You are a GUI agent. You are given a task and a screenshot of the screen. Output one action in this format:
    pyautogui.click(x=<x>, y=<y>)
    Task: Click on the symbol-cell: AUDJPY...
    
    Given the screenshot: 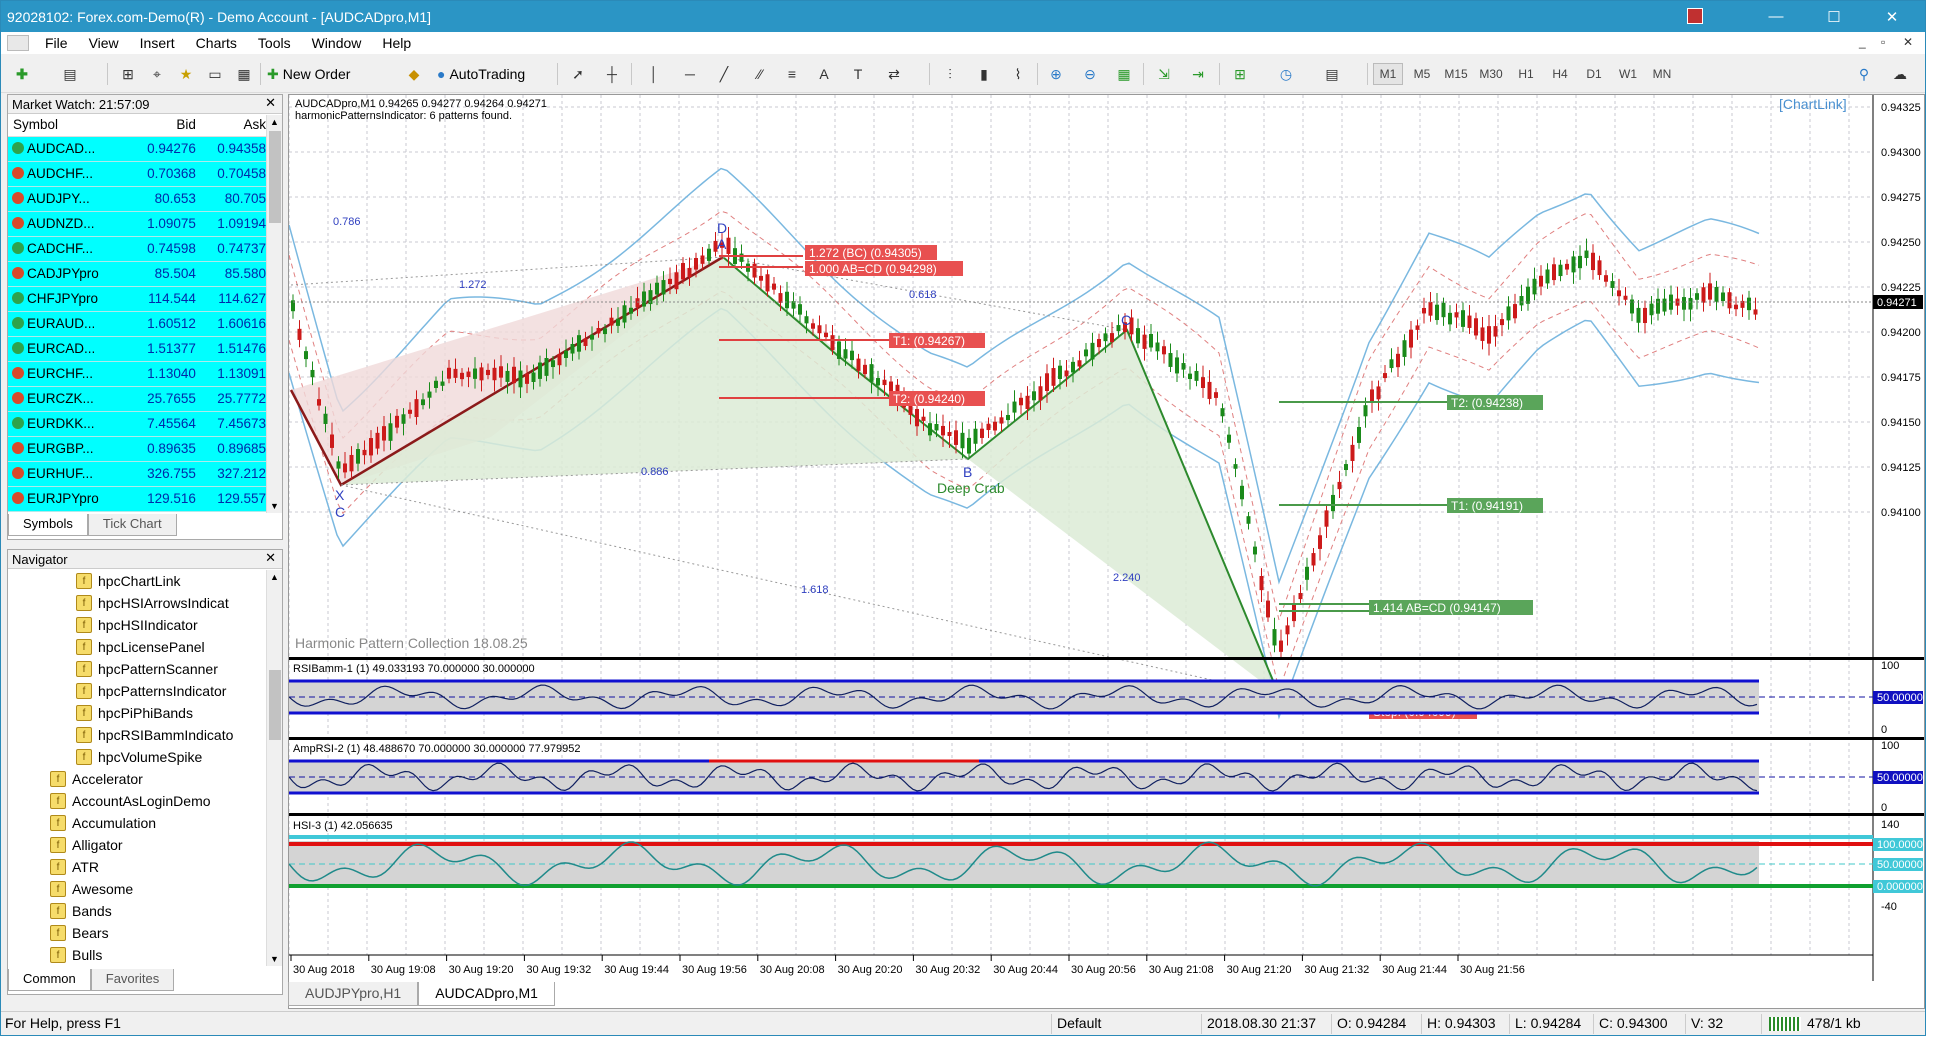 What is the action you would take?
    pyautogui.click(x=70, y=199)
    